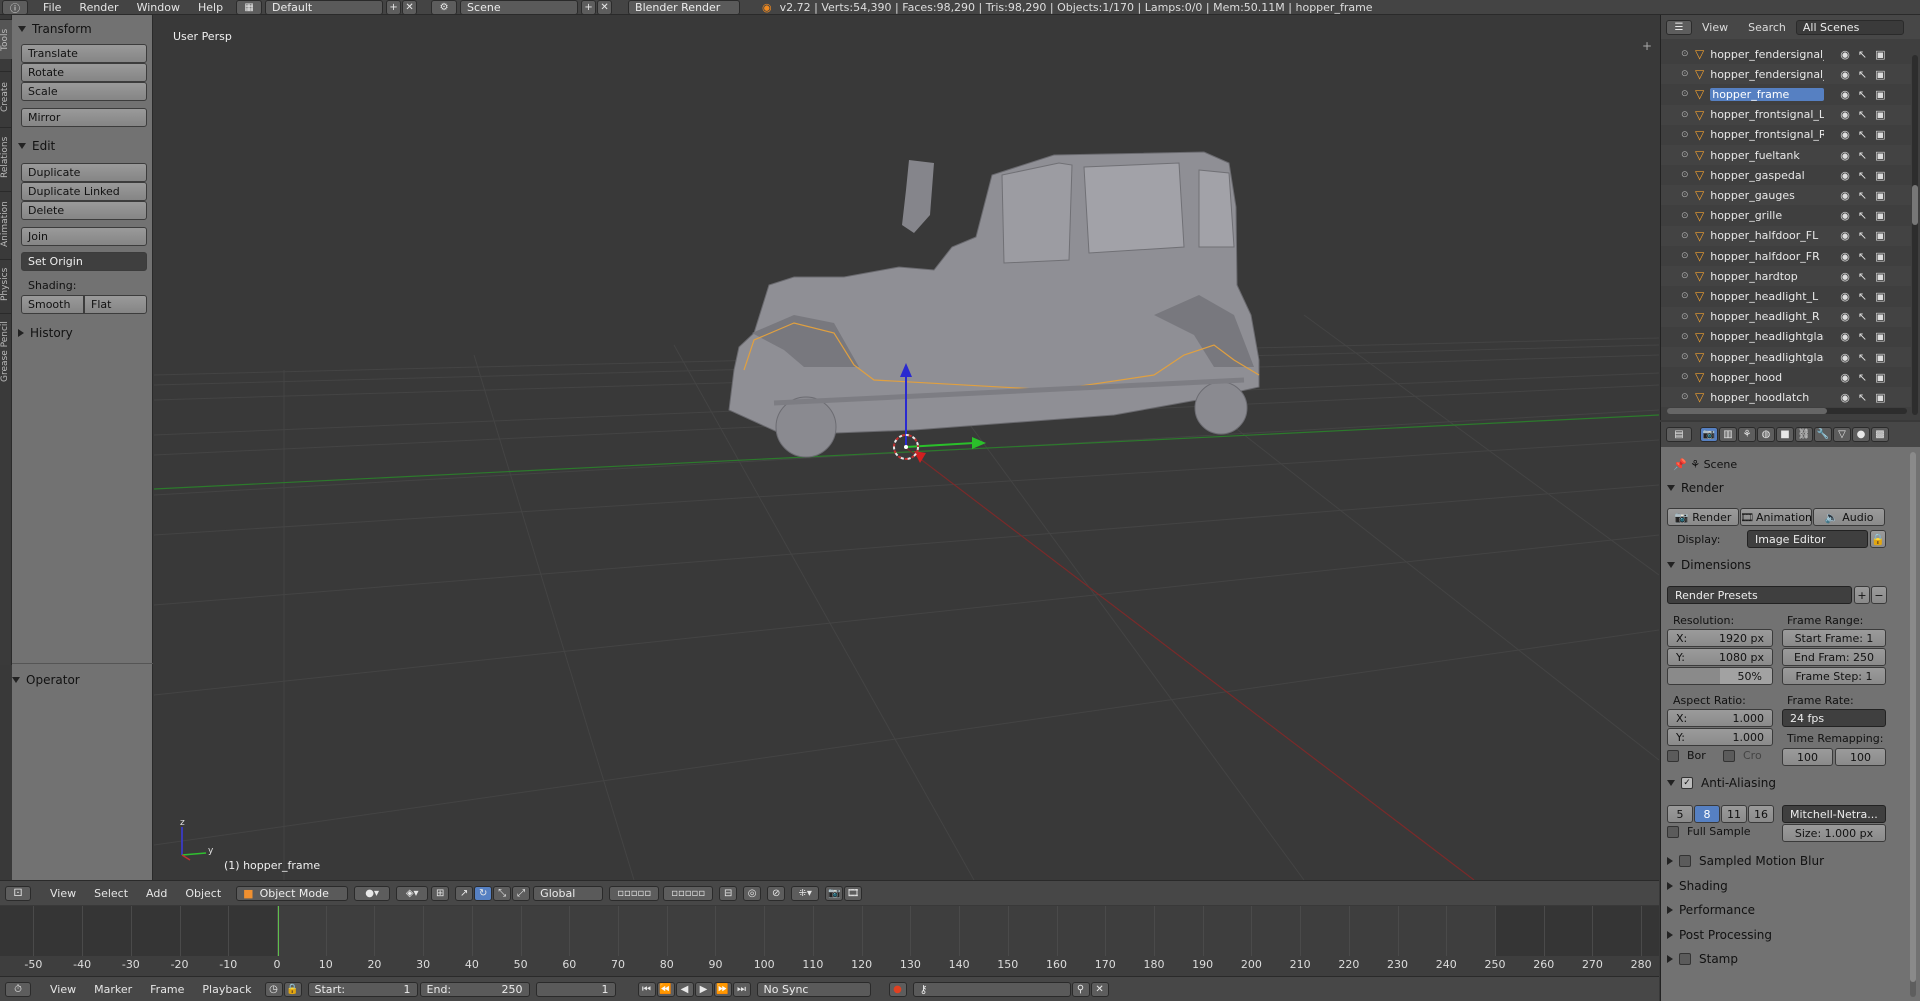 This screenshot has height=1001, width=1920. I want to click on menu-marker: Marker, so click(113, 989).